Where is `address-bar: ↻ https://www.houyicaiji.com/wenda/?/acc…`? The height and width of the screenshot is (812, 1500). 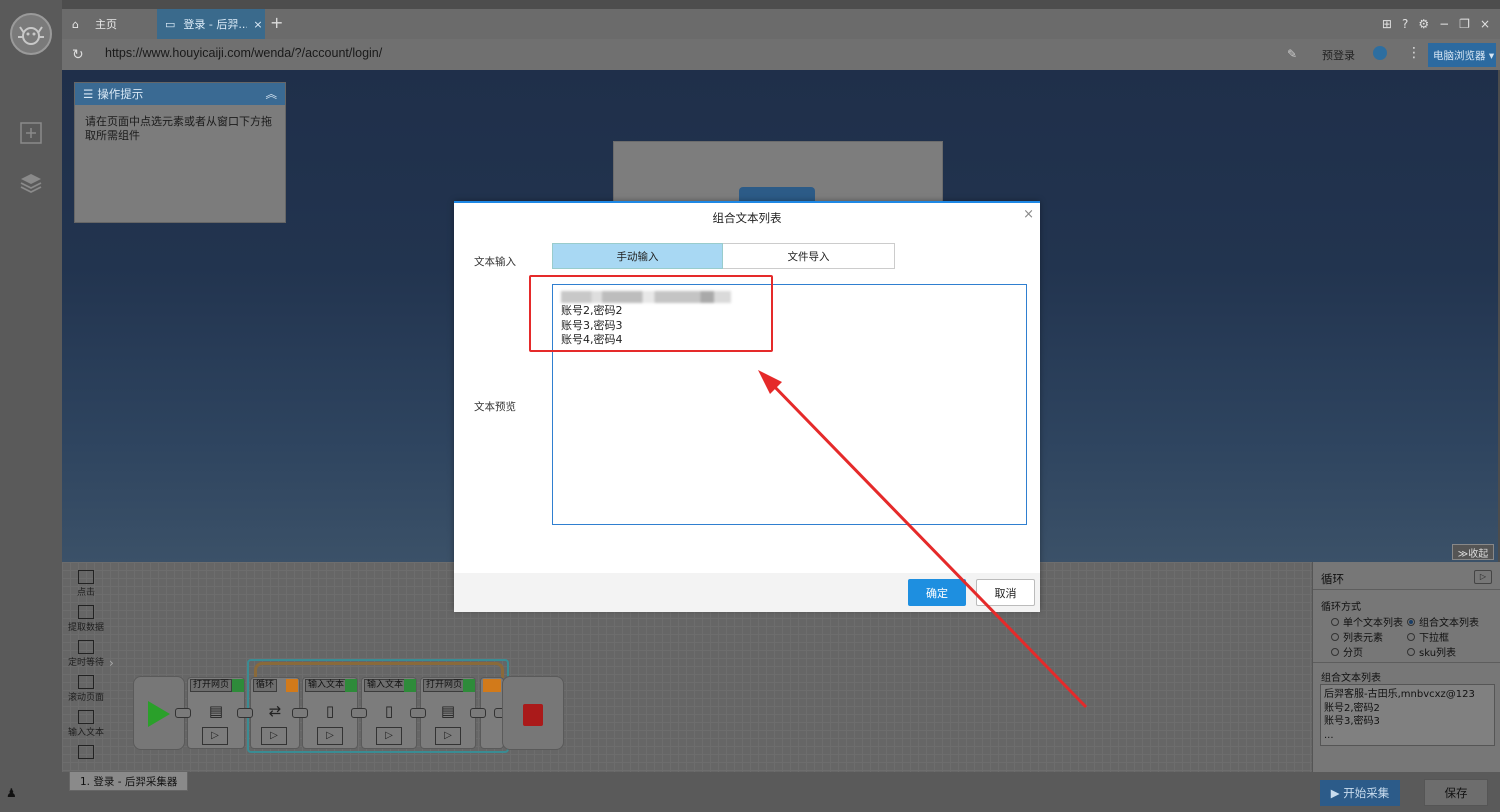
address-bar: ↻ https://www.houyicaiji.com/wenda/?/acc… is located at coordinates (781, 54).